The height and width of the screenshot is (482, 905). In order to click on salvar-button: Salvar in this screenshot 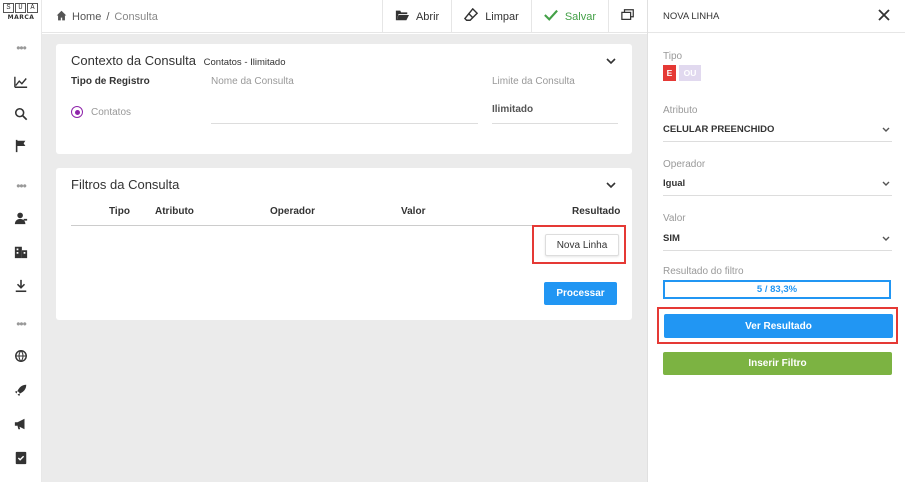, I will do `click(569, 16)`.